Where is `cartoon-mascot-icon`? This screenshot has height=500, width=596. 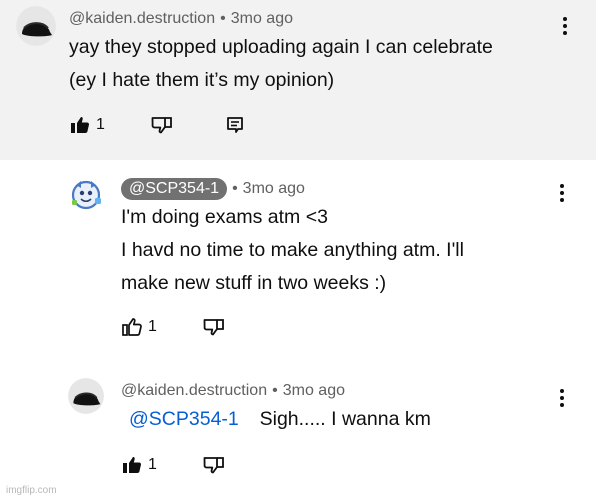 cartoon-mascot-icon is located at coordinates (86, 194).